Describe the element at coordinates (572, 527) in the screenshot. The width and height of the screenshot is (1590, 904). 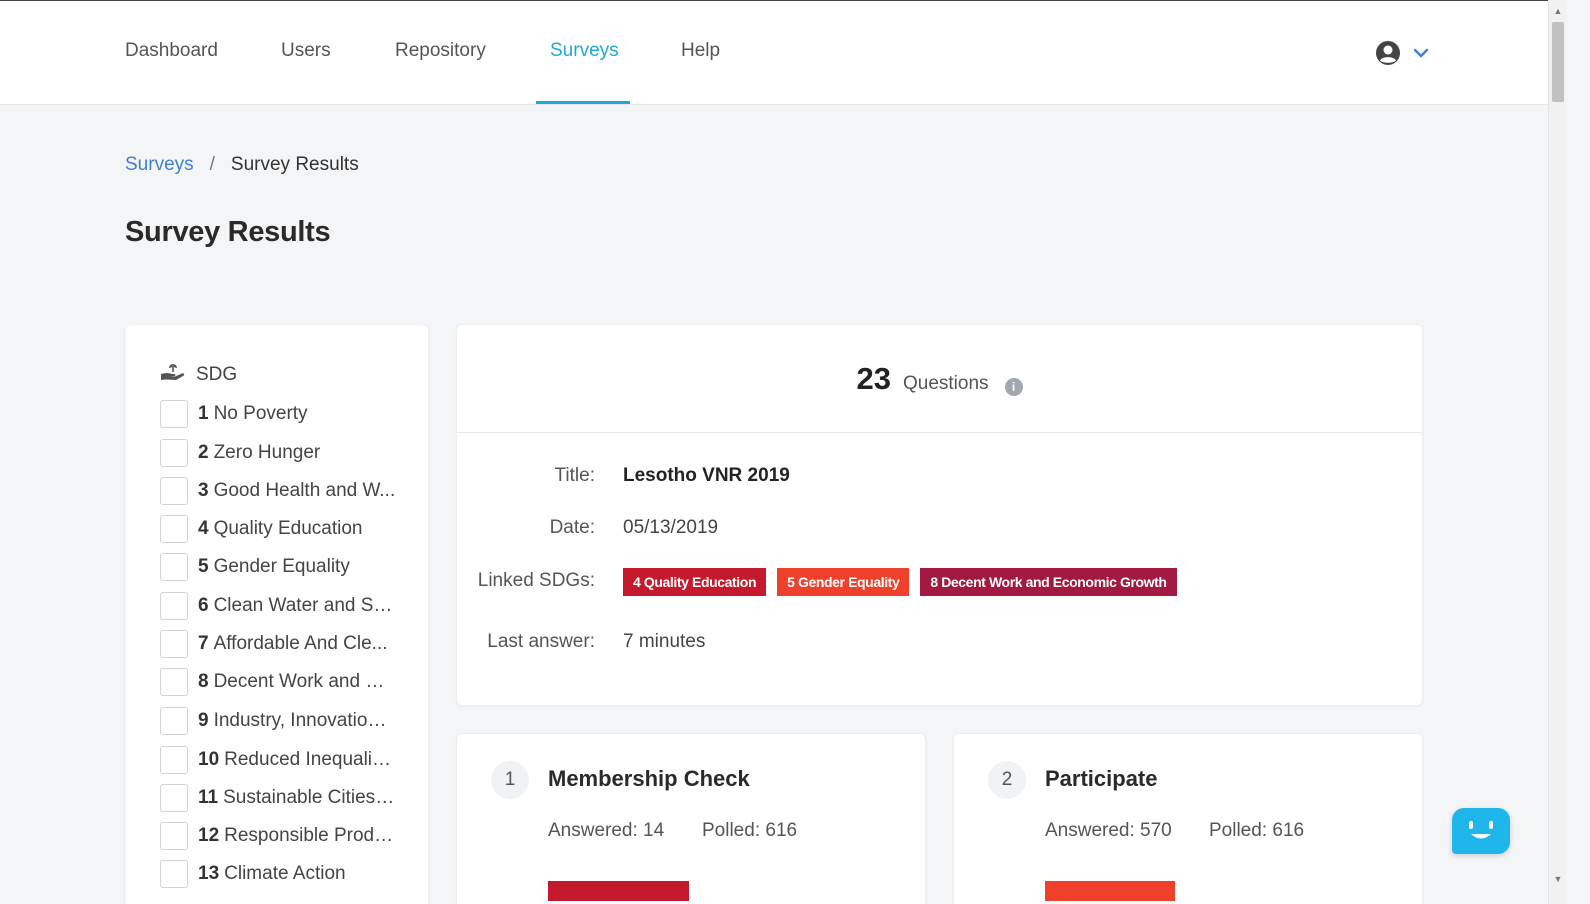
I see `date-label: Date:` at that location.